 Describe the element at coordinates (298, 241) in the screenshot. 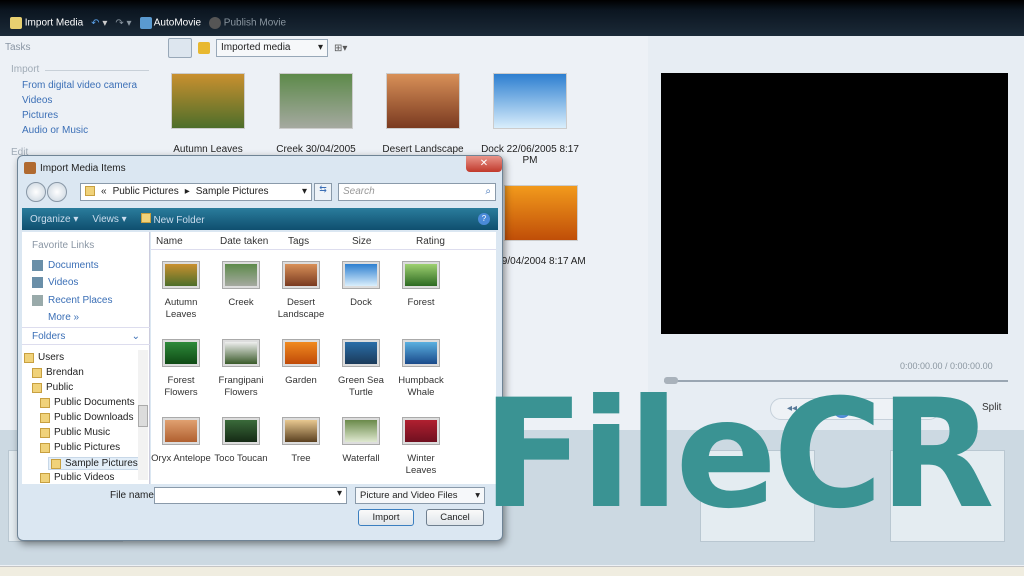

I see `column-tags: Tags` at that location.